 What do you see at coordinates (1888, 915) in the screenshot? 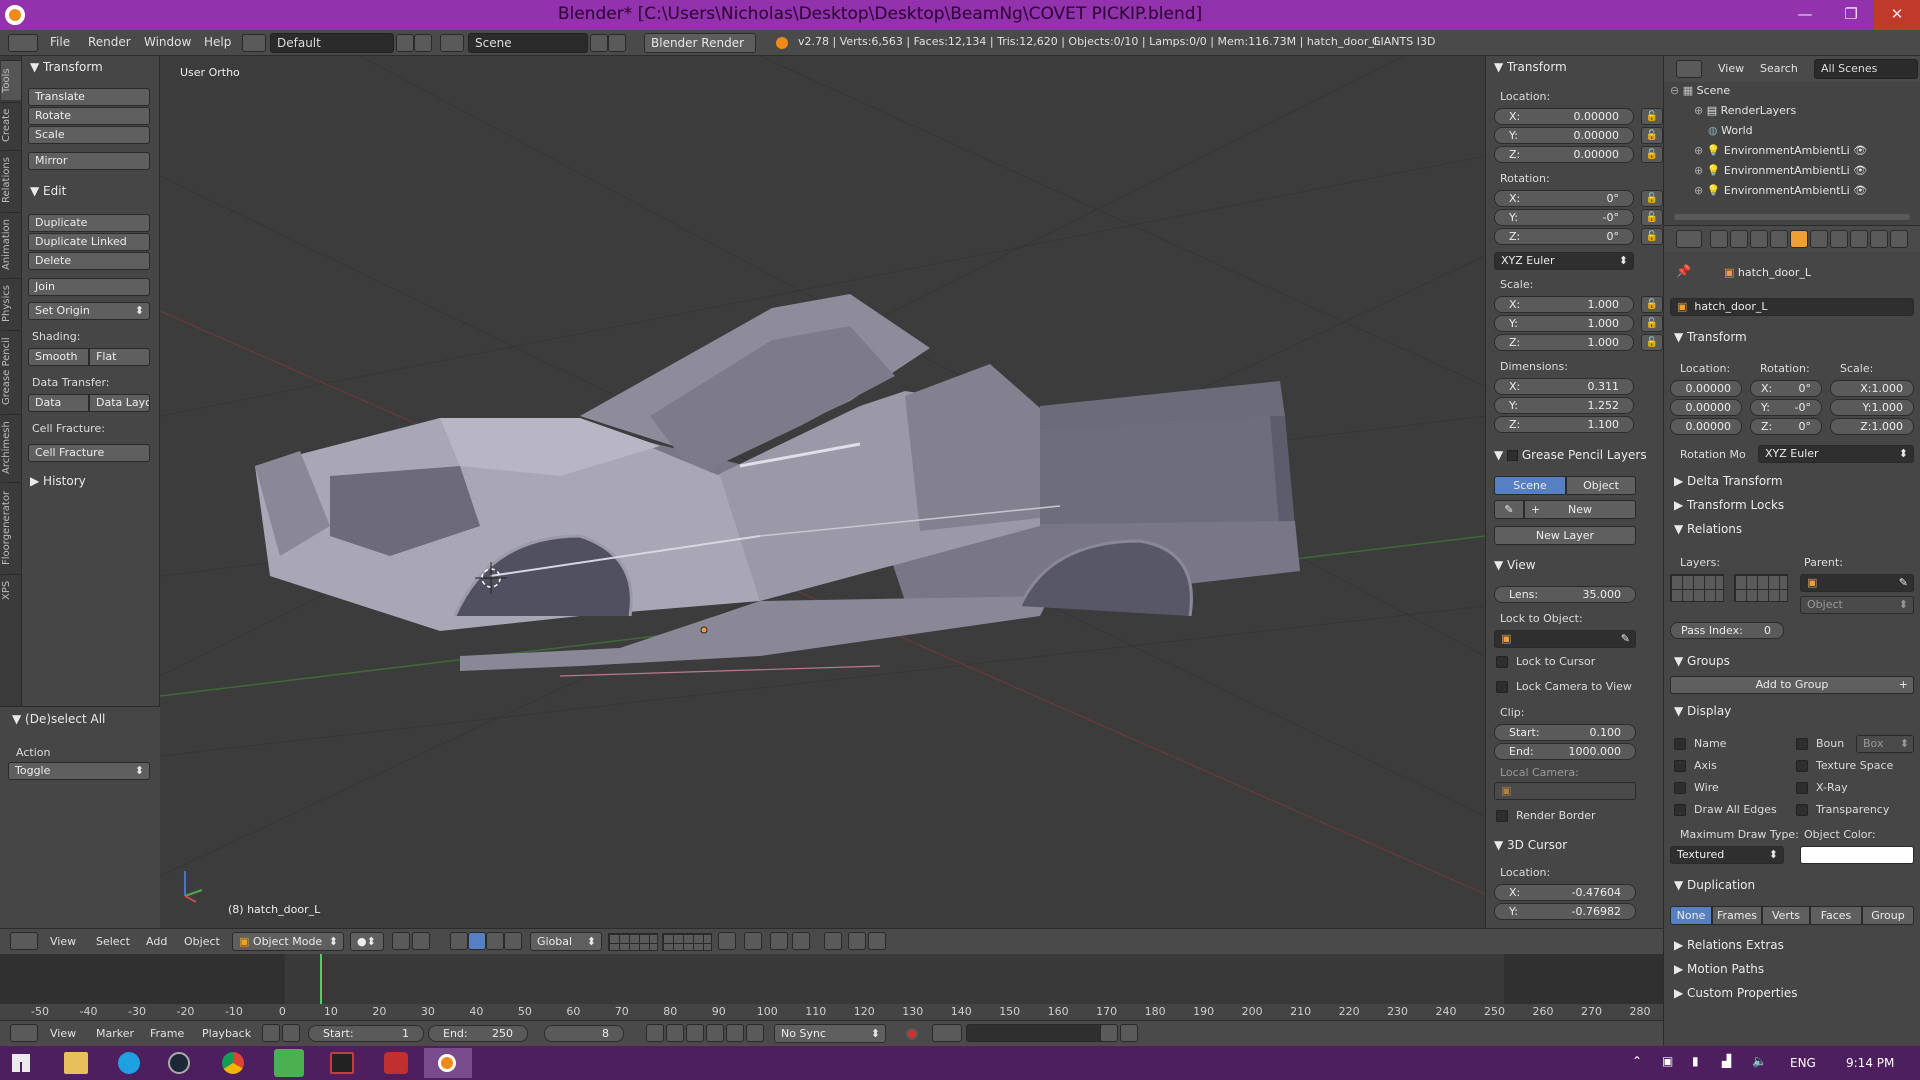
I see `dup-group-button: Group` at bounding box center [1888, 915].